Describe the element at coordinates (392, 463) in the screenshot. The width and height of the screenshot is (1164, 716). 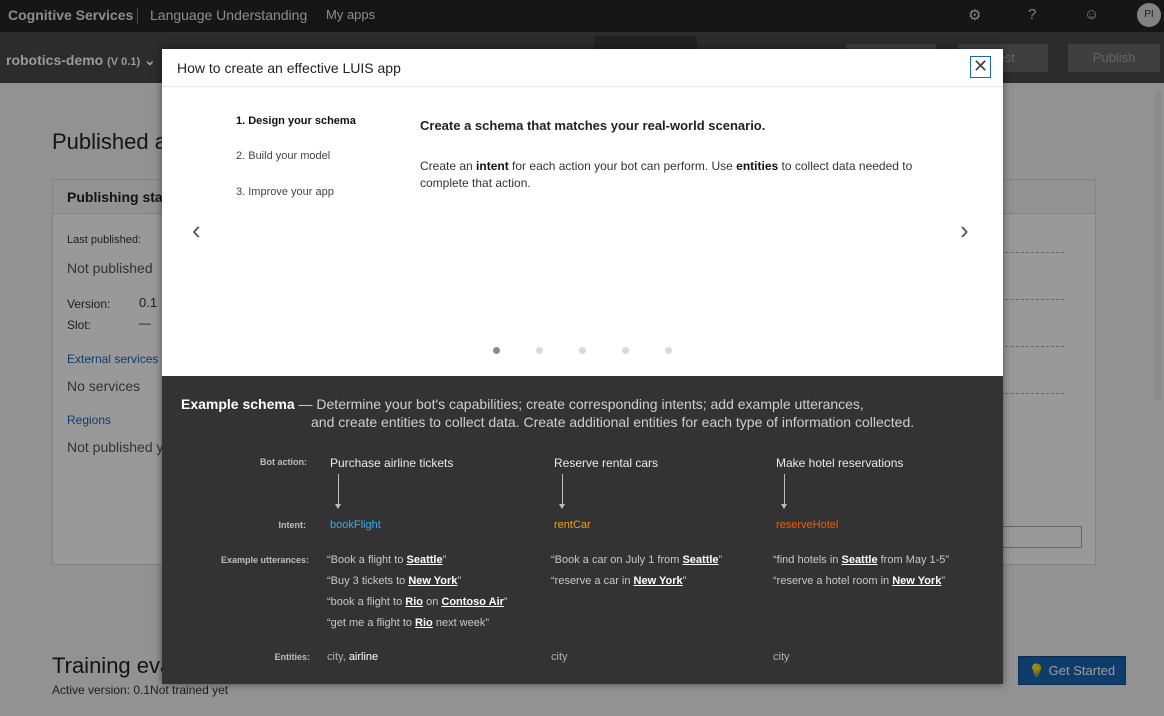
I see `bot-action: Purchase airline tickets` at that location.